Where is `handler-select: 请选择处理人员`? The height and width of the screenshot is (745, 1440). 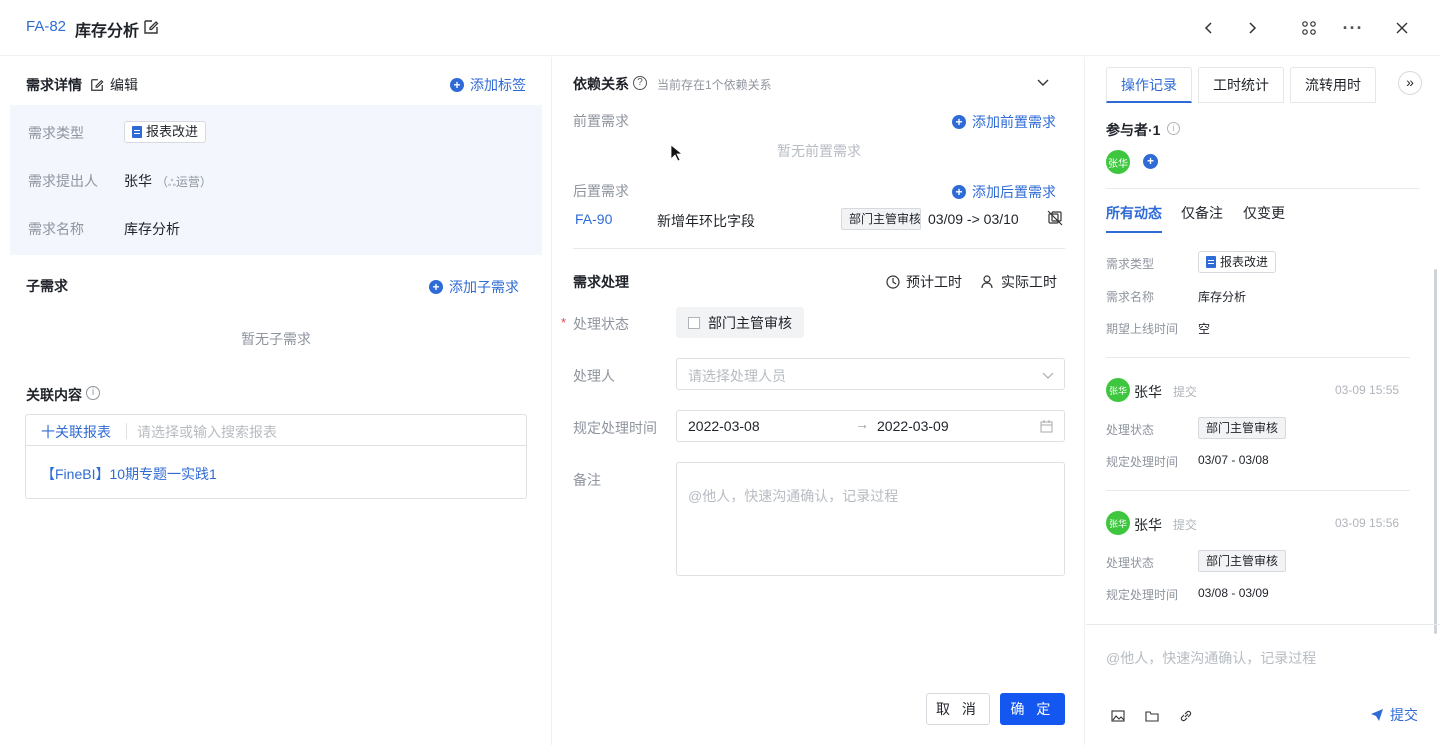
handler-select: 请选择处理人员 is located at coordinates (870, 374).